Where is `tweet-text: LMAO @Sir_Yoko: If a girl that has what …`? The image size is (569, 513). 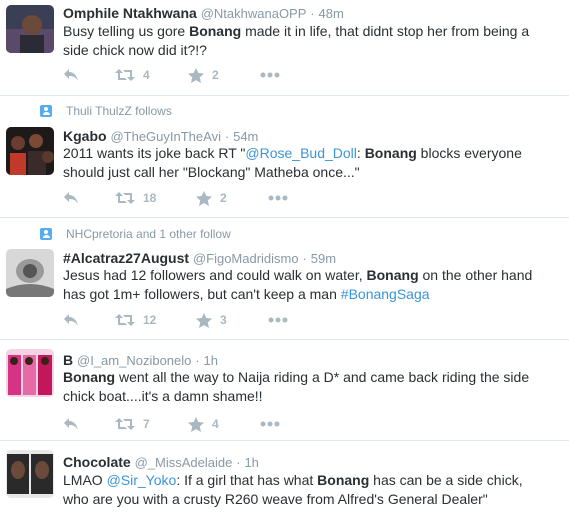 tweet-text: LMAO @Sir_Yoko: If a girl that has what … is located at coordinates (305, 490).